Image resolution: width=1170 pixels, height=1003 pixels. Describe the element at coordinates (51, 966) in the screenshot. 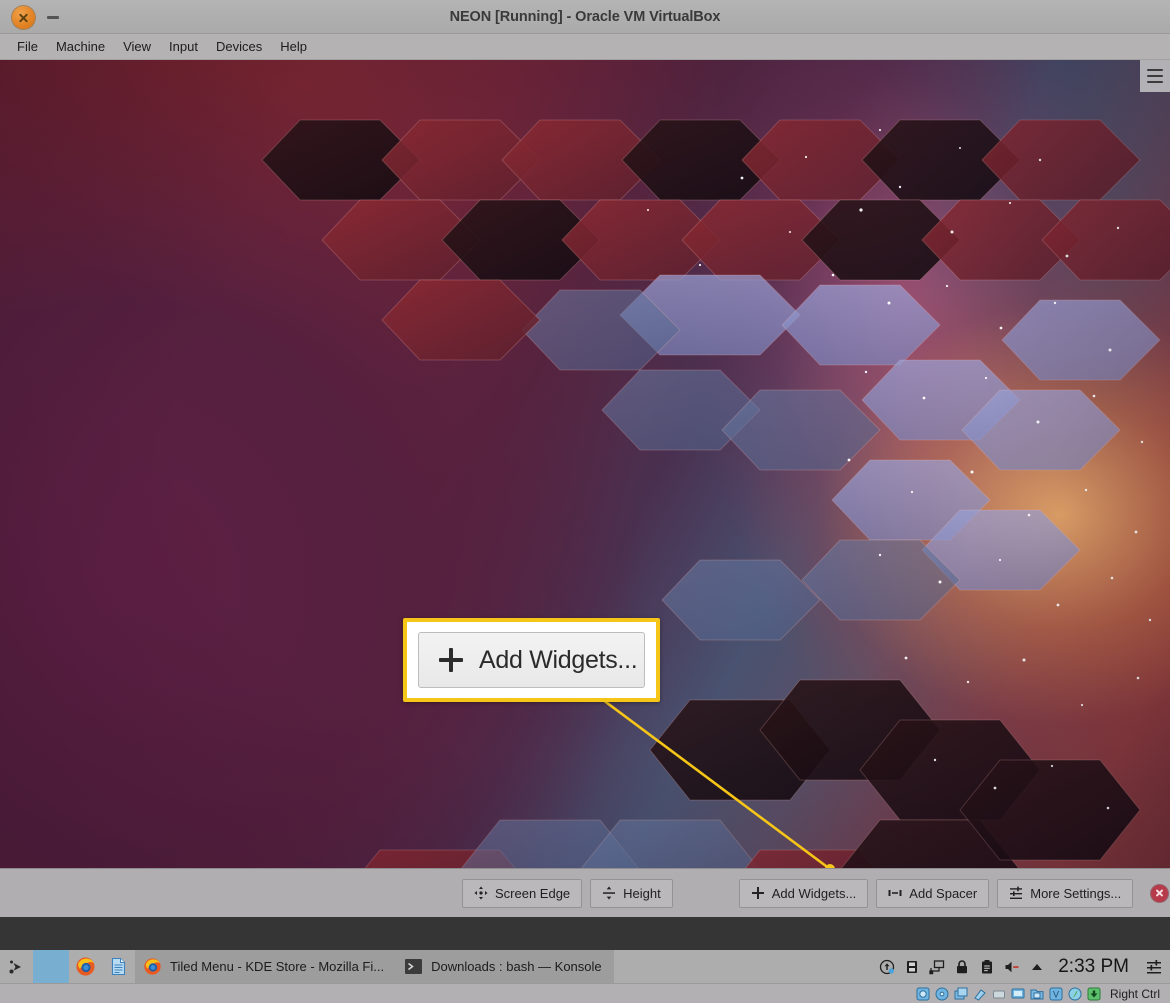

I see `active-slot` at that location.